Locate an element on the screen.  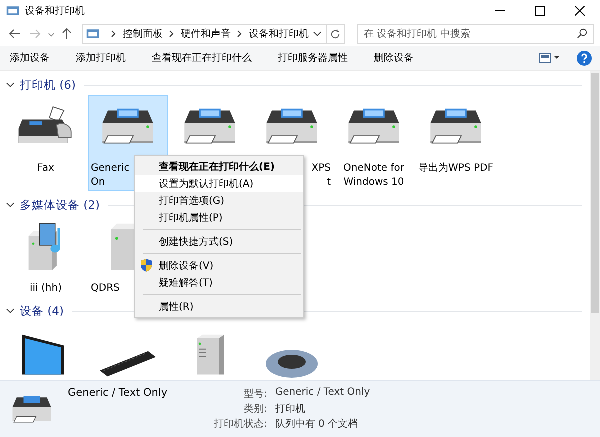
breadcrumb-item: 控制面板 is located at coordinates (143, 34).